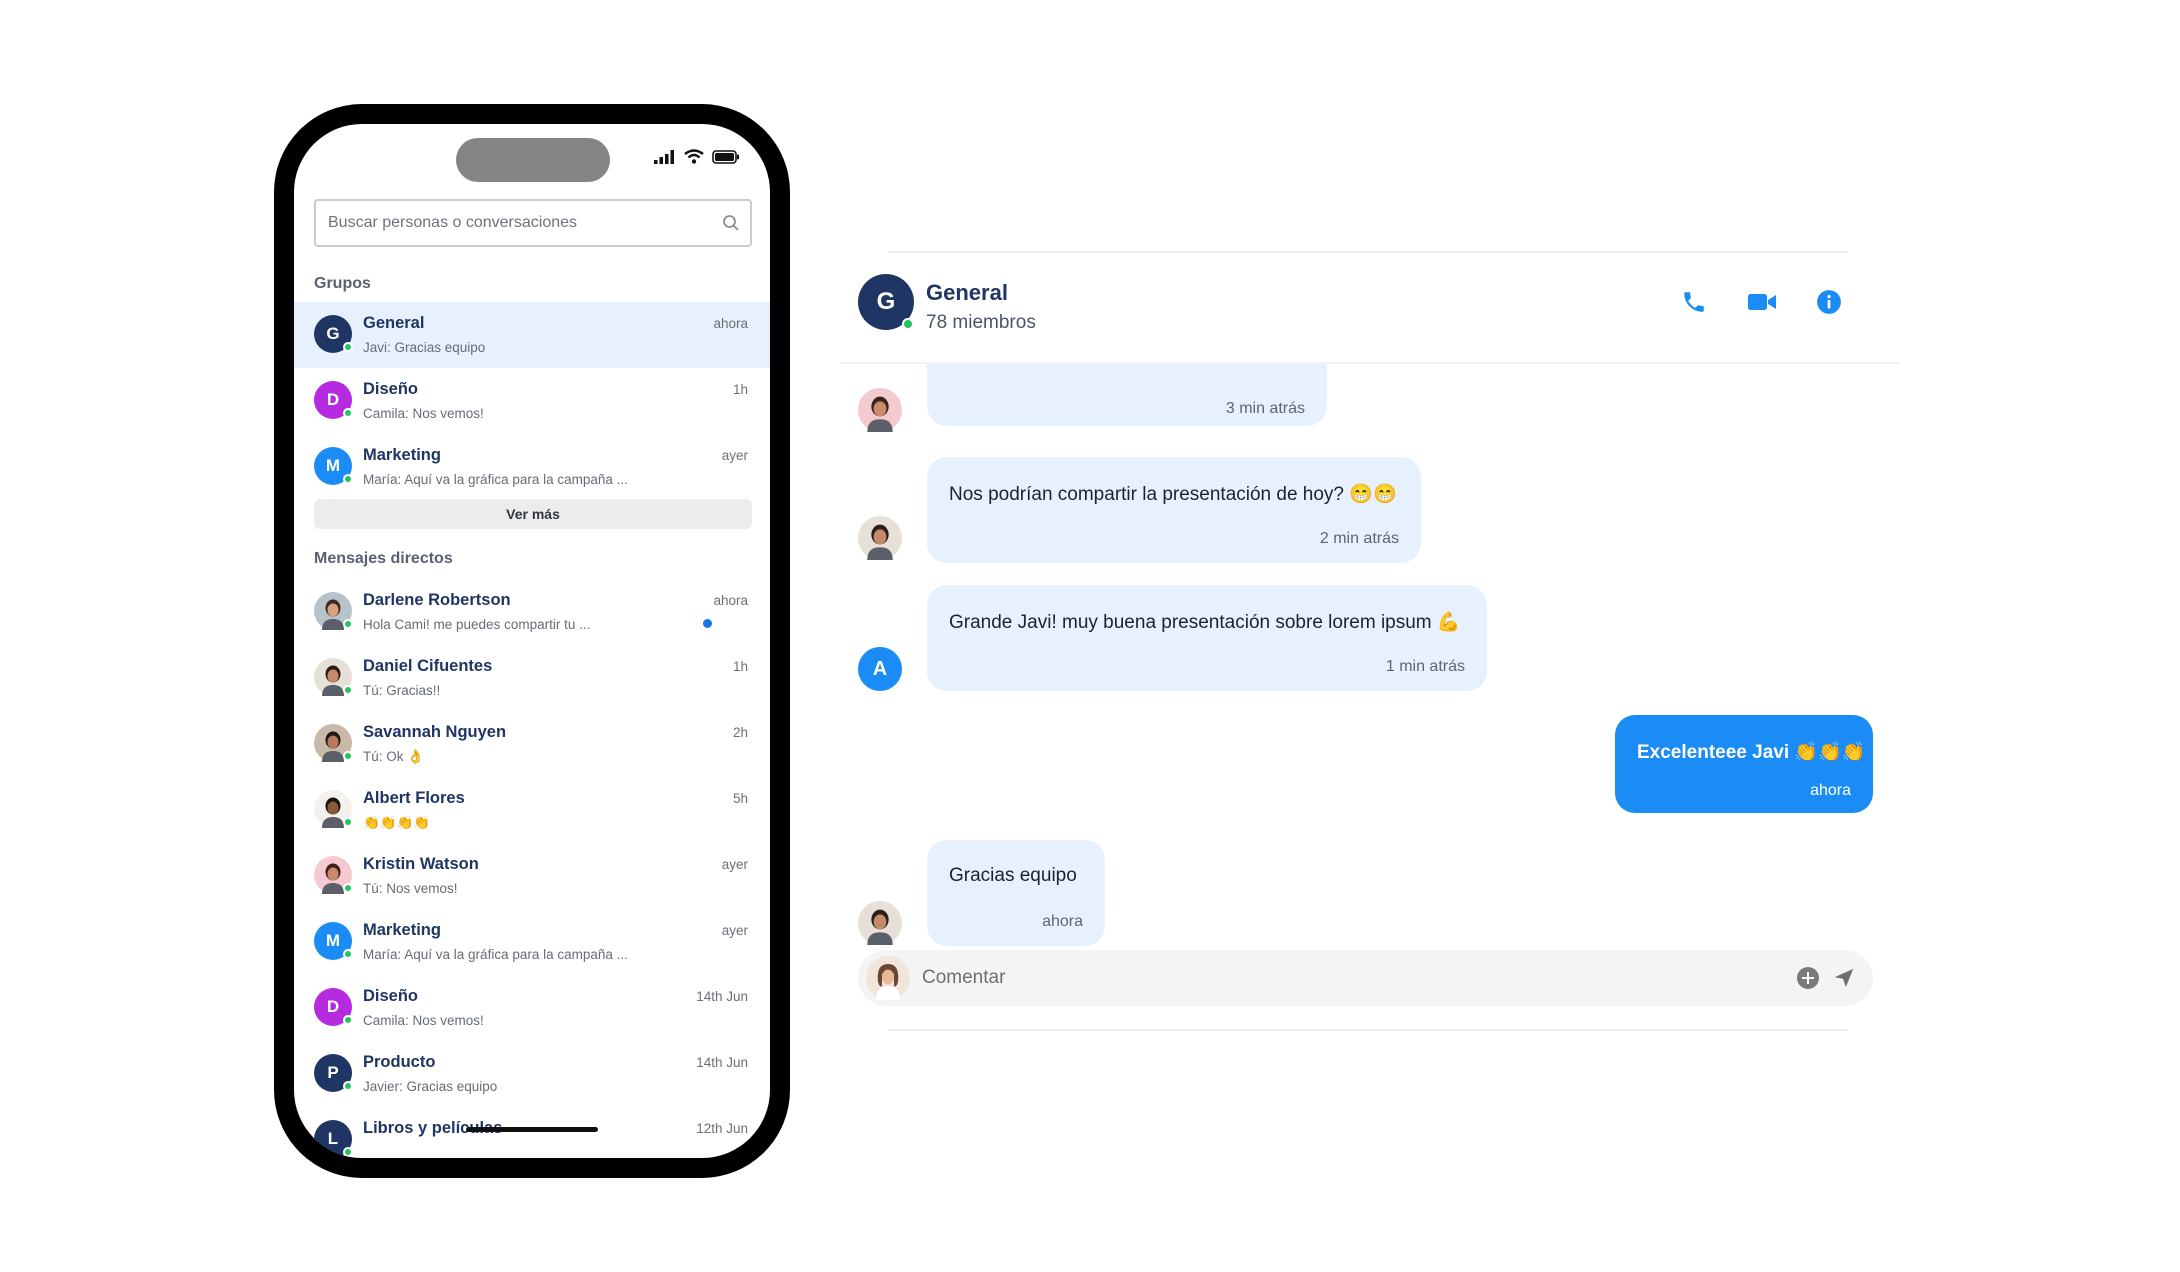 The height and width of the screenshot is (1272, 2180). I want to click on message-text: Excelenteee Javi 👏👏👏, so click(1751, 752).